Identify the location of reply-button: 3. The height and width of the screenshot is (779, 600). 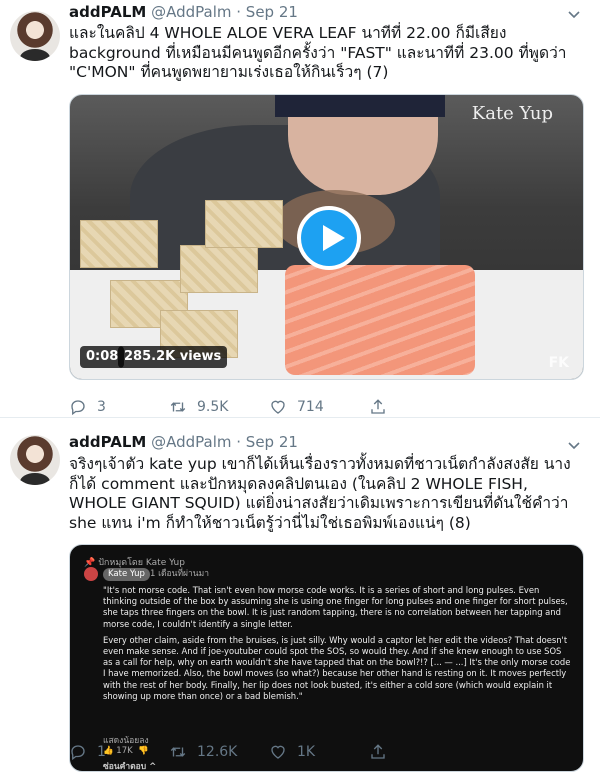
(87, 407).